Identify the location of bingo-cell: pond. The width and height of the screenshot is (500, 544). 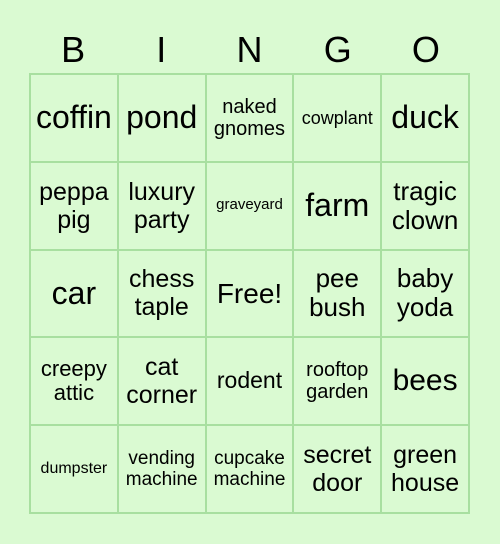
(161, 118).